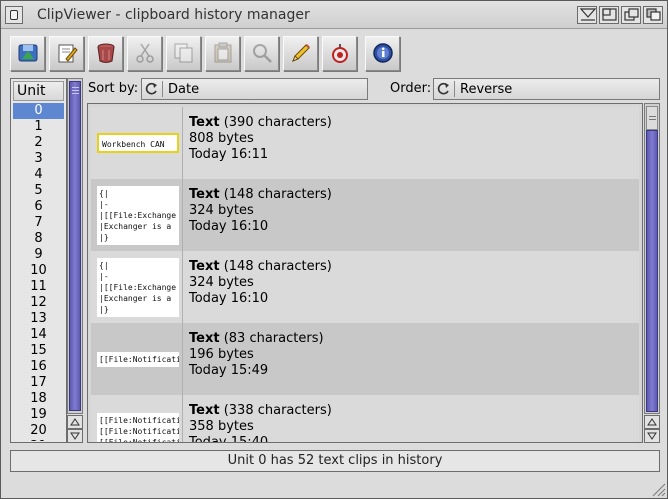 Image resolution: width=668 pixels, height=499 pixels. Describe the element at coordinates (38, 255) in the screenshot. I see `unit-list-item: 9` at that location.